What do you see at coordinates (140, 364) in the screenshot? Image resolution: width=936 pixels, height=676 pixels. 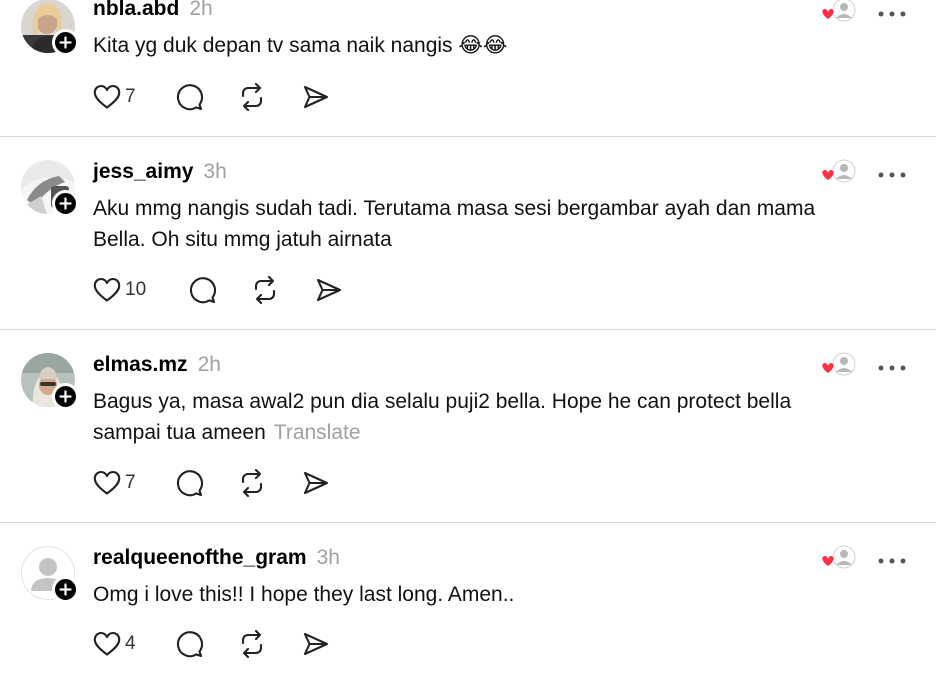 I see `username-text: elmas.mz` at bounding box center [140, 364].